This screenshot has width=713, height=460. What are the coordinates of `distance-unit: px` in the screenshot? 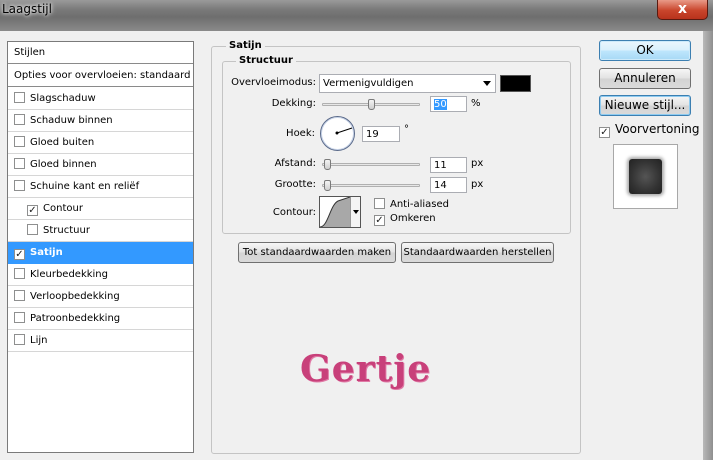 It's located at (477, 163).